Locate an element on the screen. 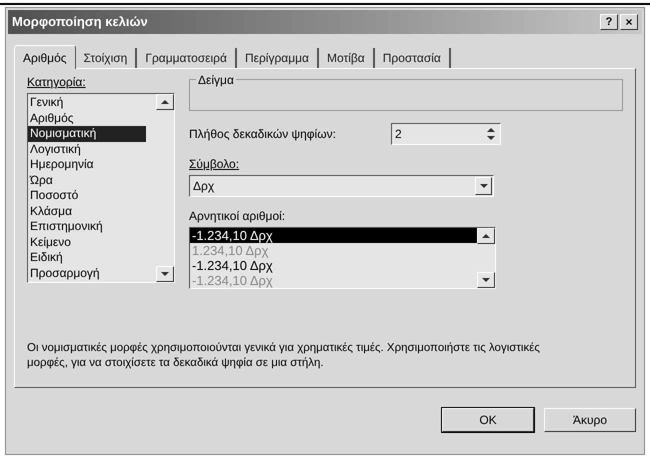 The height and width of the screenshot is (459, 650). symbol-label: Σύμβολο: is located at coordinates (214, 164).